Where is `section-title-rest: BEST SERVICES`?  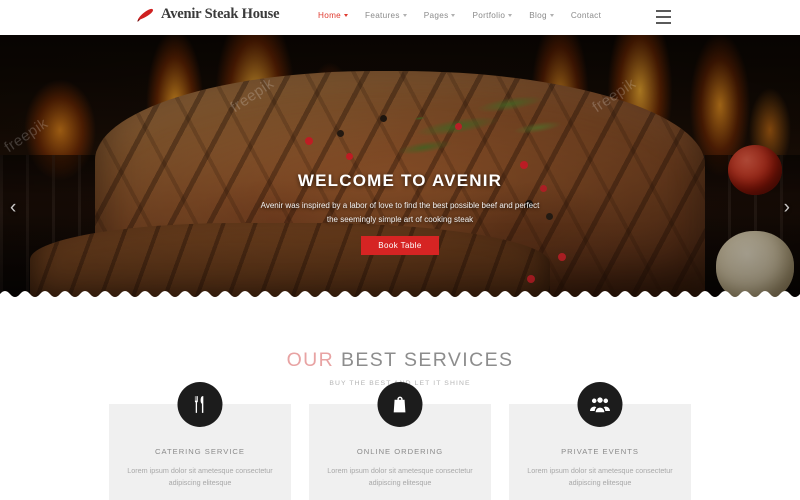 section-title-rest: BEST SERVICES is located at coordinates (424, 360).